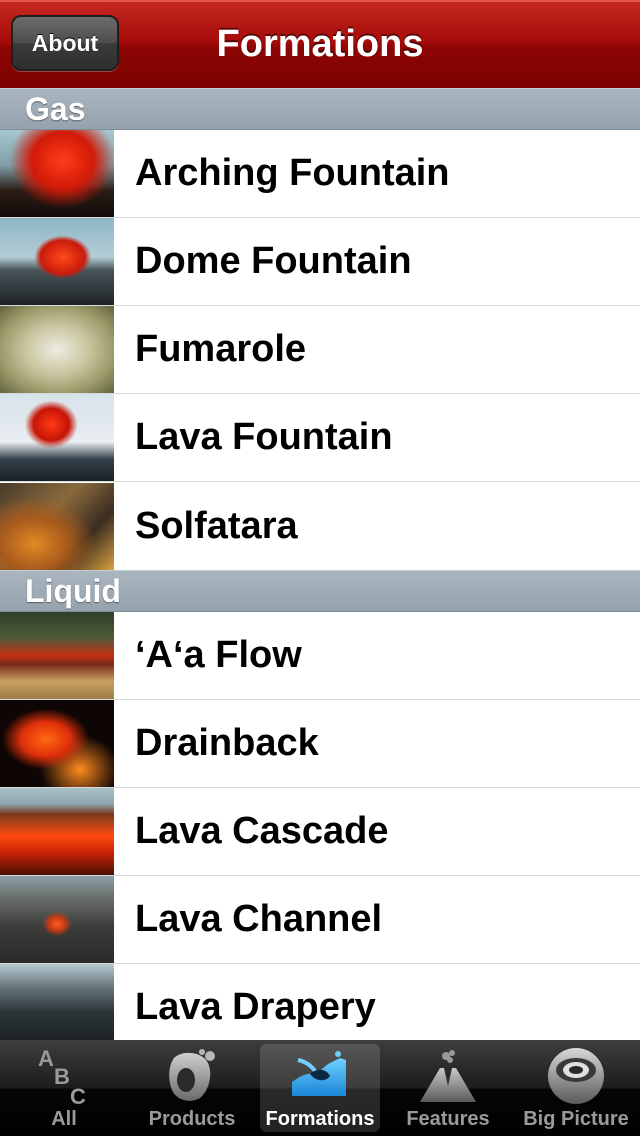 Image resolution: width=640 pixels, height=1136 pixels. What do you see at coordinates (227, 743) in the screenshot?
I see `list-item-label: Drainback` at bounding box center [227, 743].